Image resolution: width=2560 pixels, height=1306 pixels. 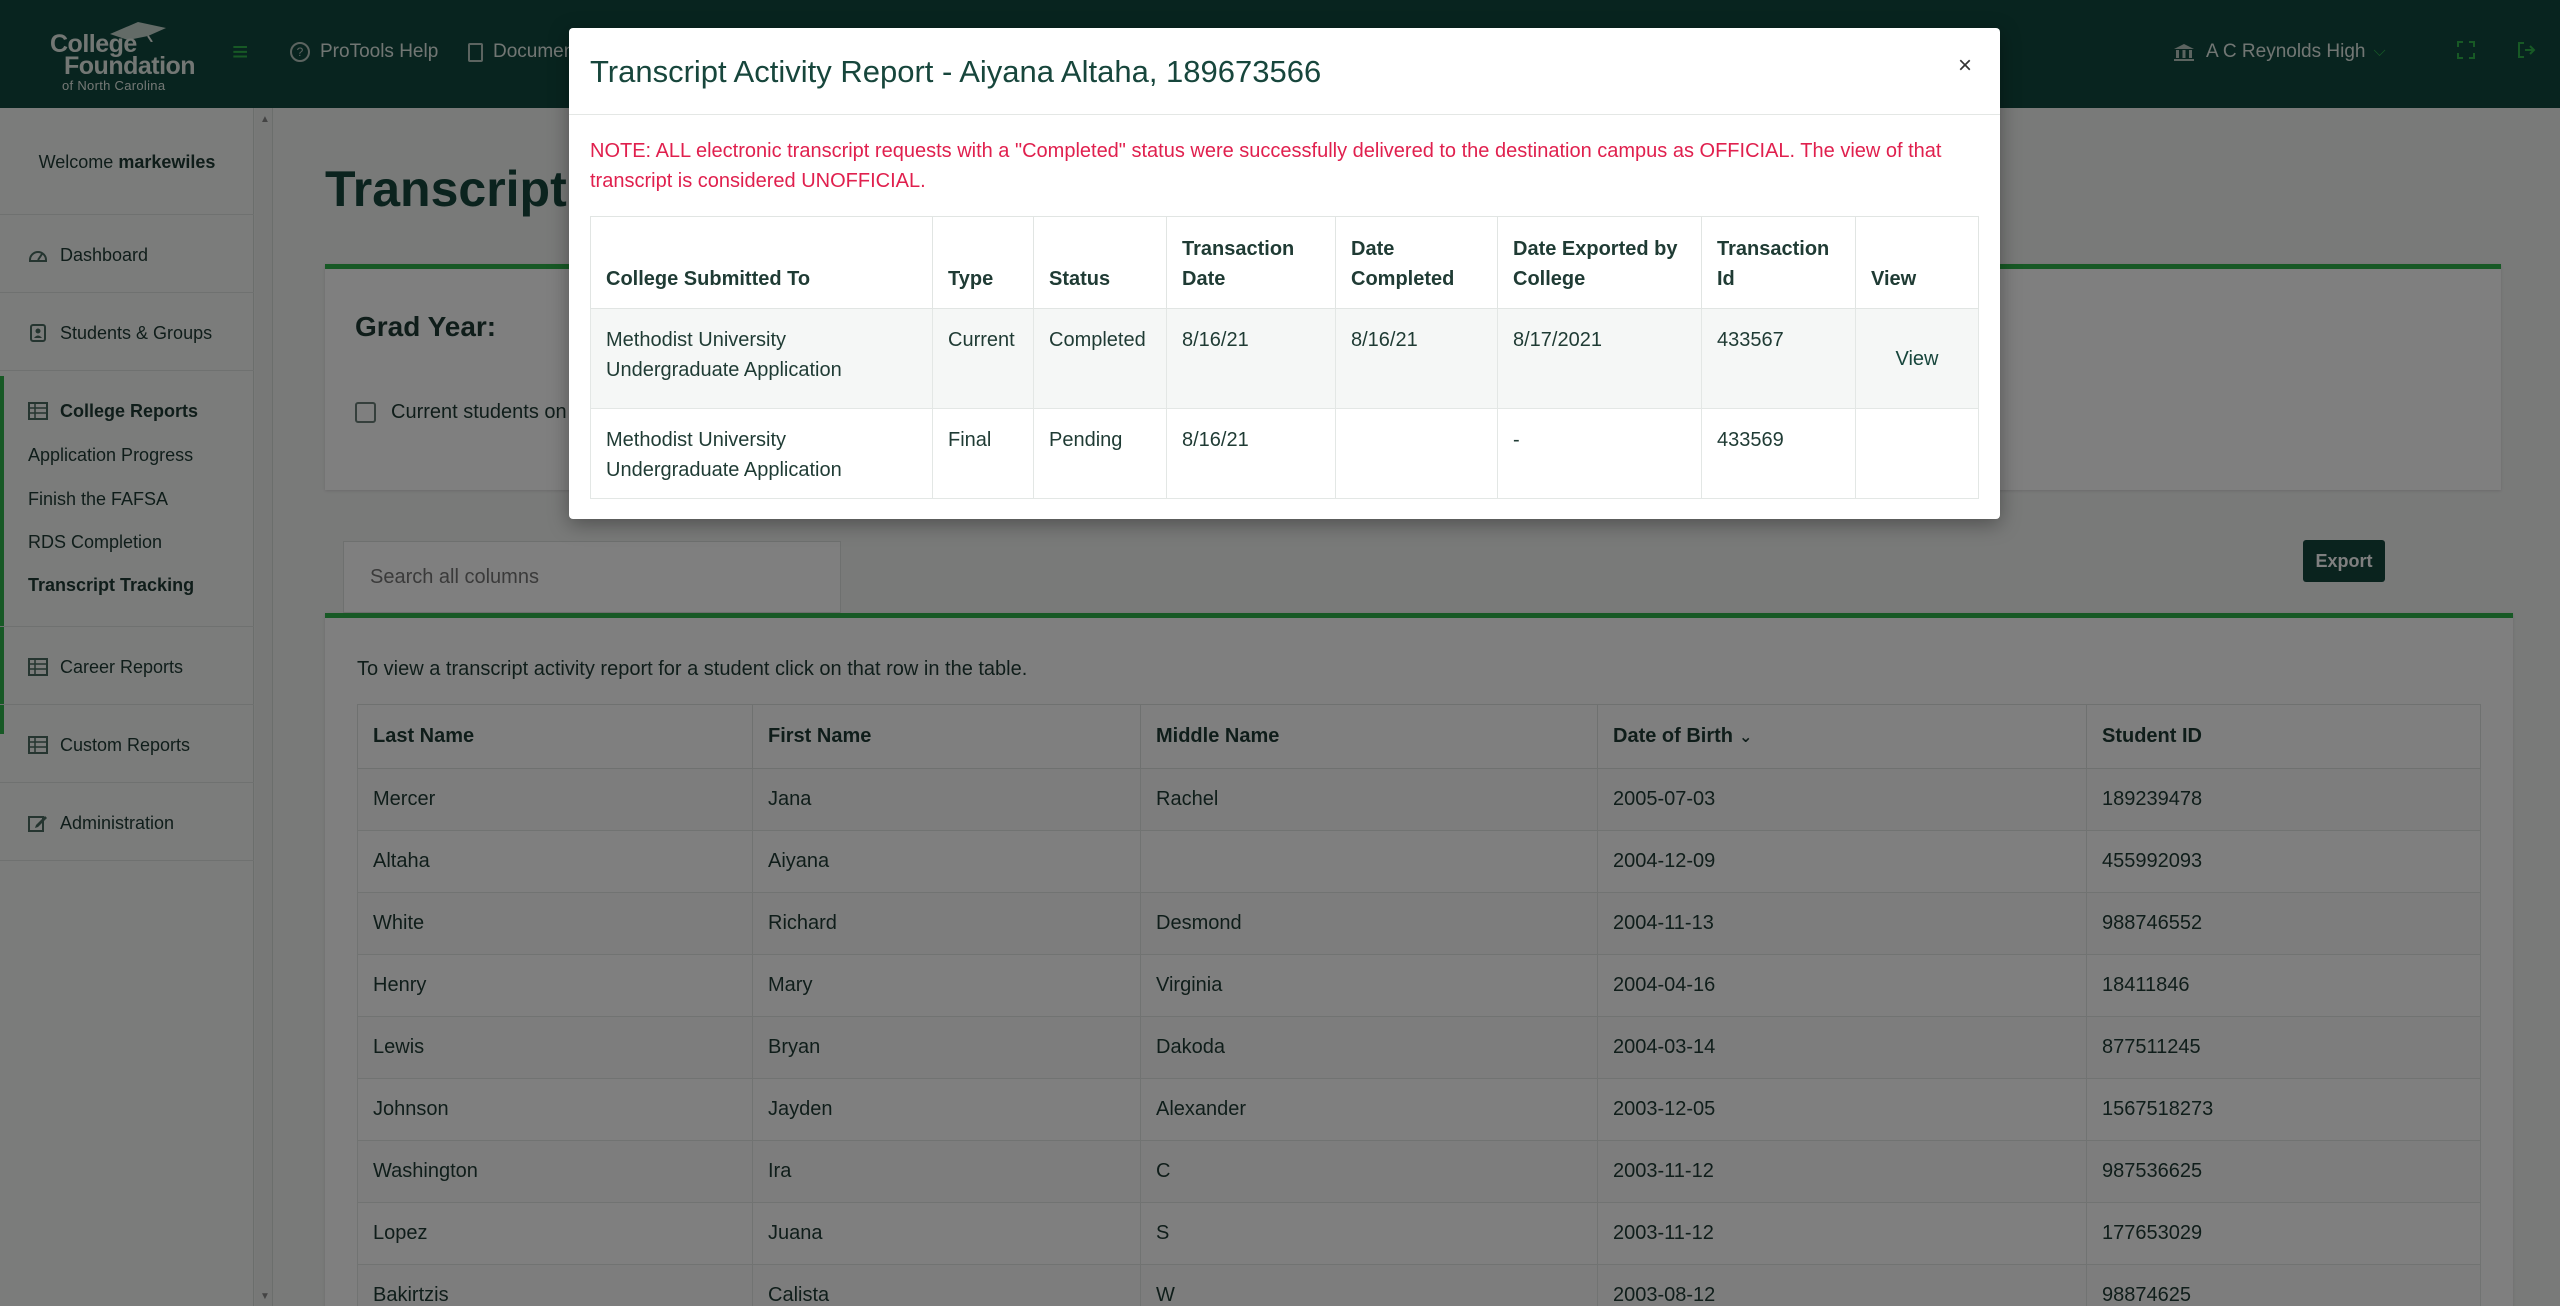 I want to click on view-transcript-link: View, so click(x=1917, y=359).